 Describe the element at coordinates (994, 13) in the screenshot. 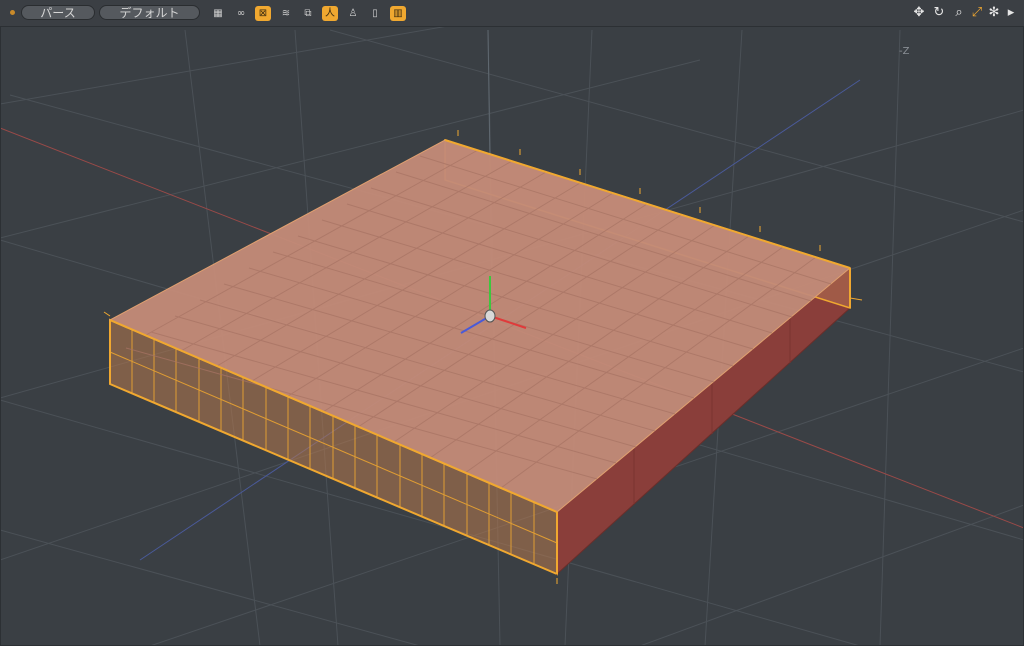

I see `gear-icon: ✻` at that location.